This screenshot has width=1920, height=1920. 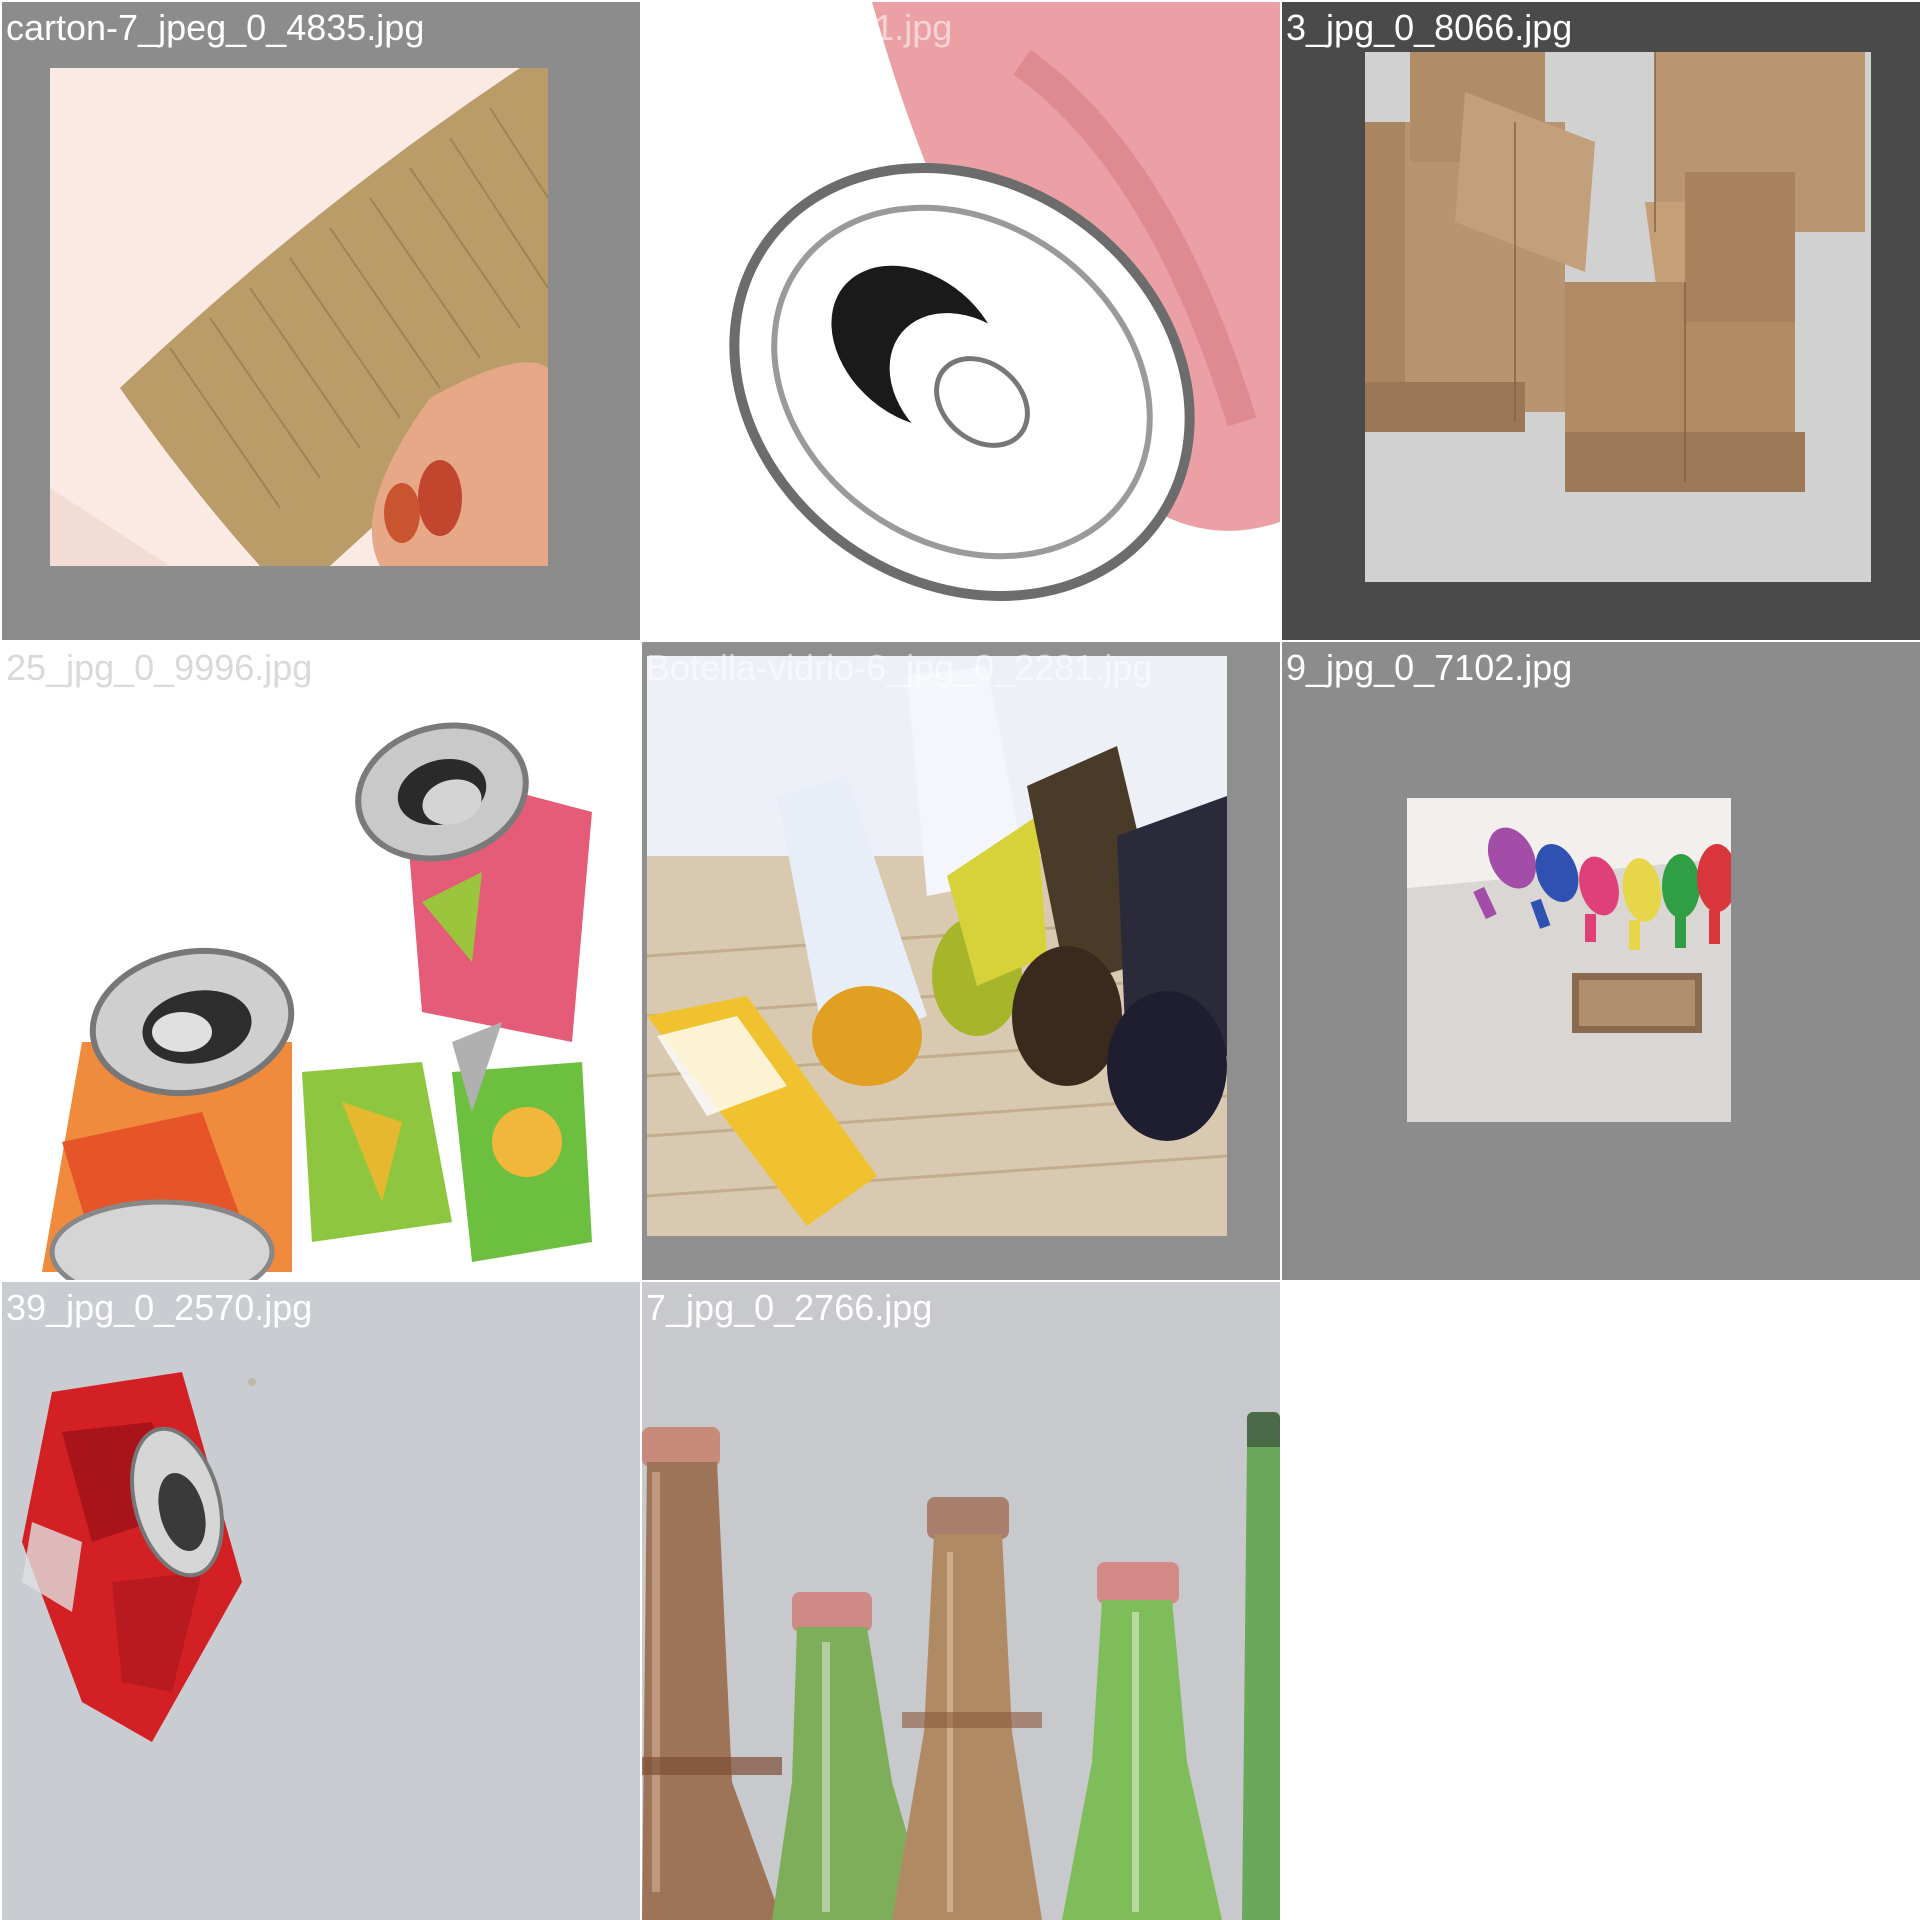 I want to click on glass-bottles-floor-image, so click(x=937, y=946).